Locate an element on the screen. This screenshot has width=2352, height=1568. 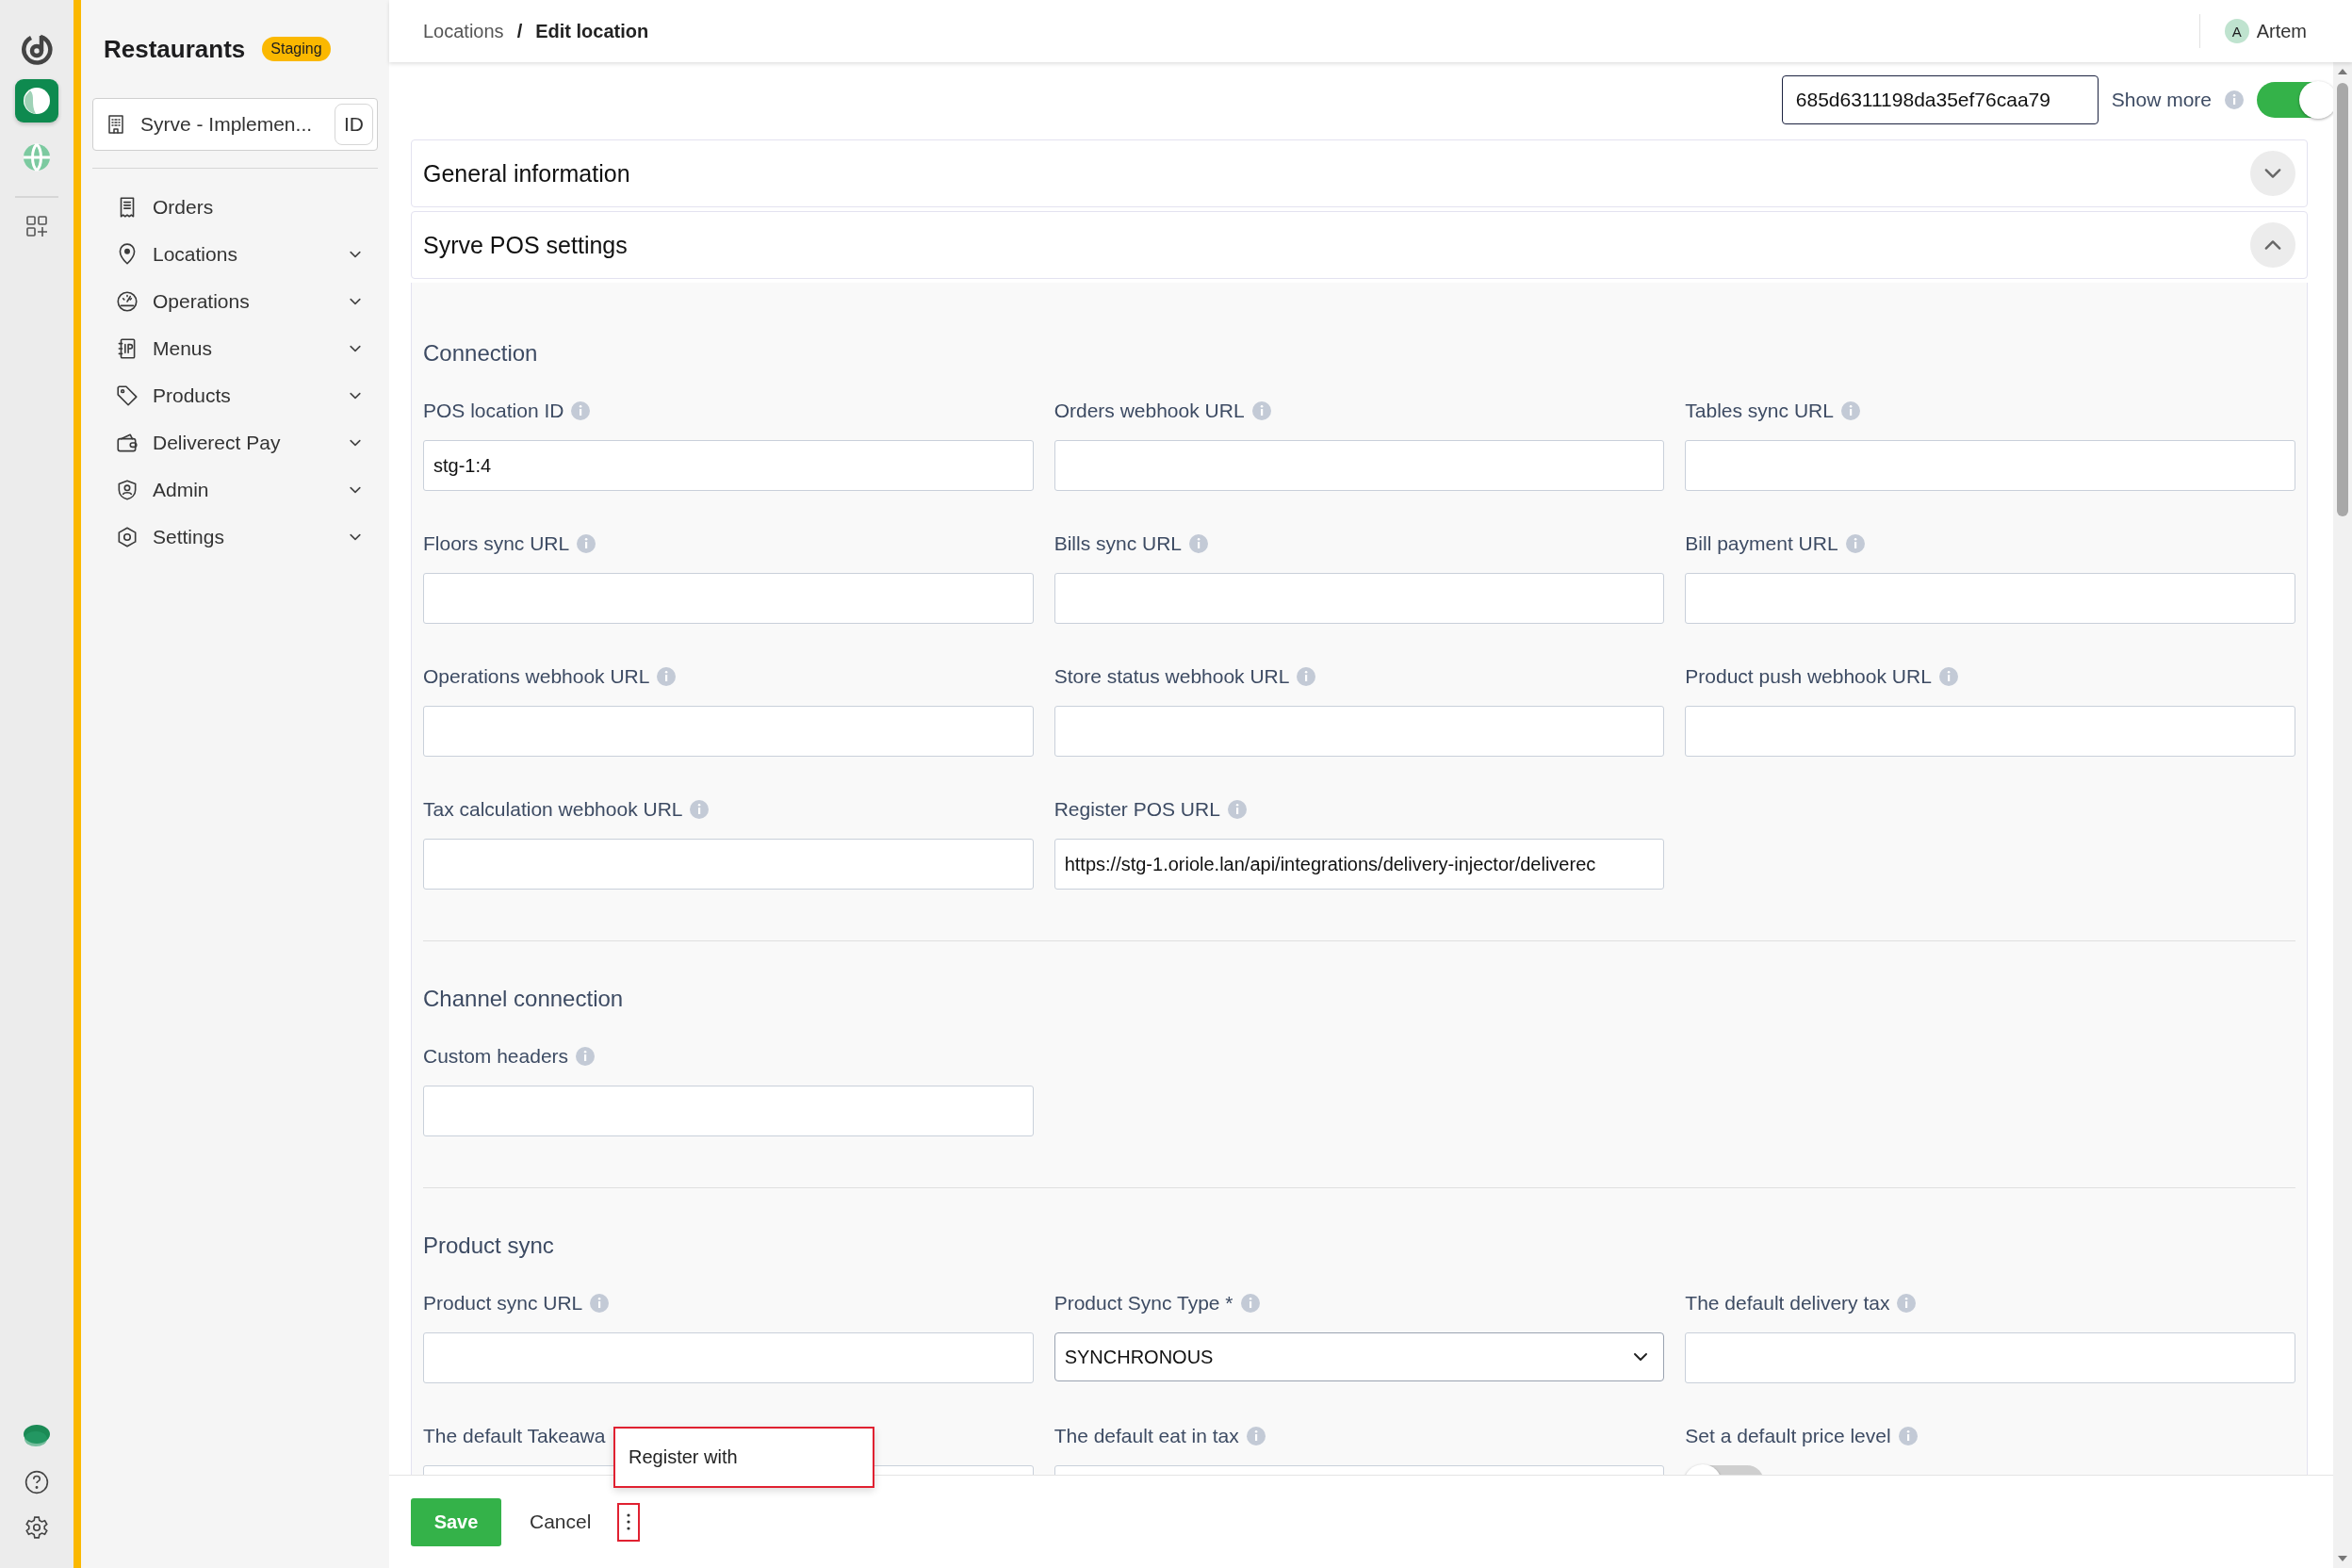
globe-icon is located at coordinates (37, 158).